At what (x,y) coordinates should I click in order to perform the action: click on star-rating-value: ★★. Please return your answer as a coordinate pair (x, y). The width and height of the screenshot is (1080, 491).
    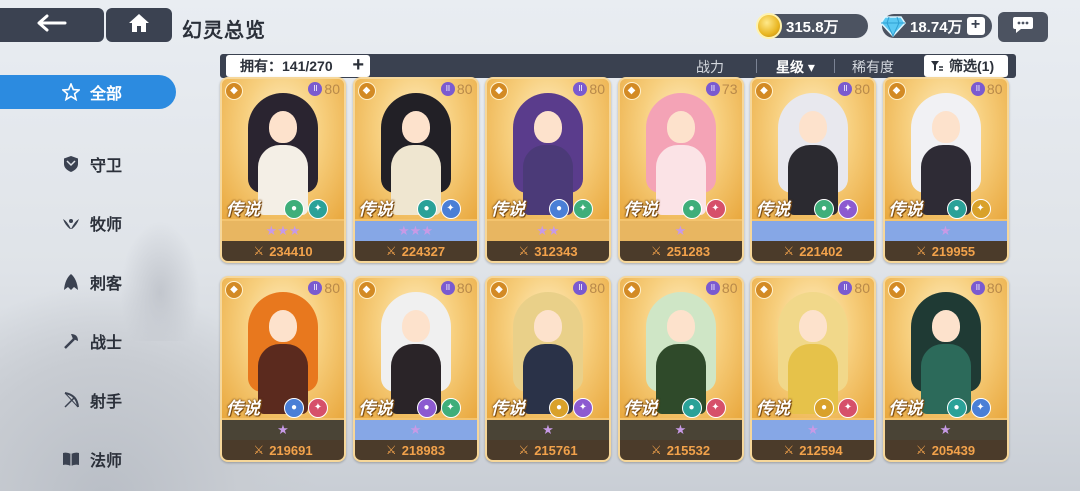
    Looking at the image, I should click on (548, 230).